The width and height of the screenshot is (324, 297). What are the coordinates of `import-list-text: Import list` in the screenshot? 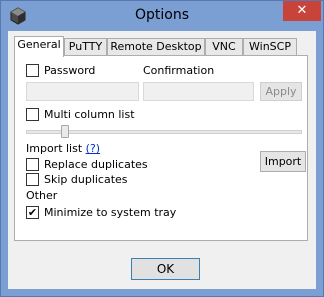 It's located at (54, 148).